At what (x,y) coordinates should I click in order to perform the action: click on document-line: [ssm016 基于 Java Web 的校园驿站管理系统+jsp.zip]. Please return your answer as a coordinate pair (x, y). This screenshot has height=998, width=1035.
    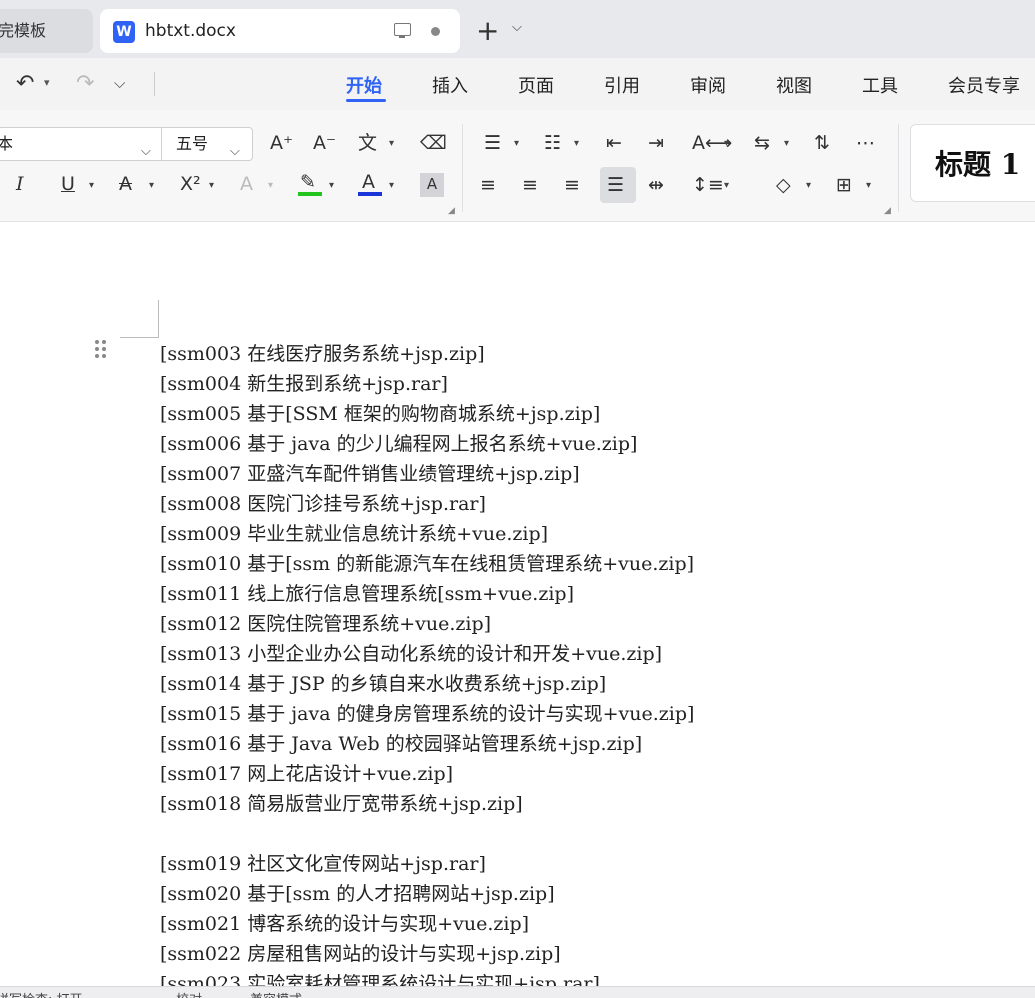
    Looking at the image, I should click on (590, 744).